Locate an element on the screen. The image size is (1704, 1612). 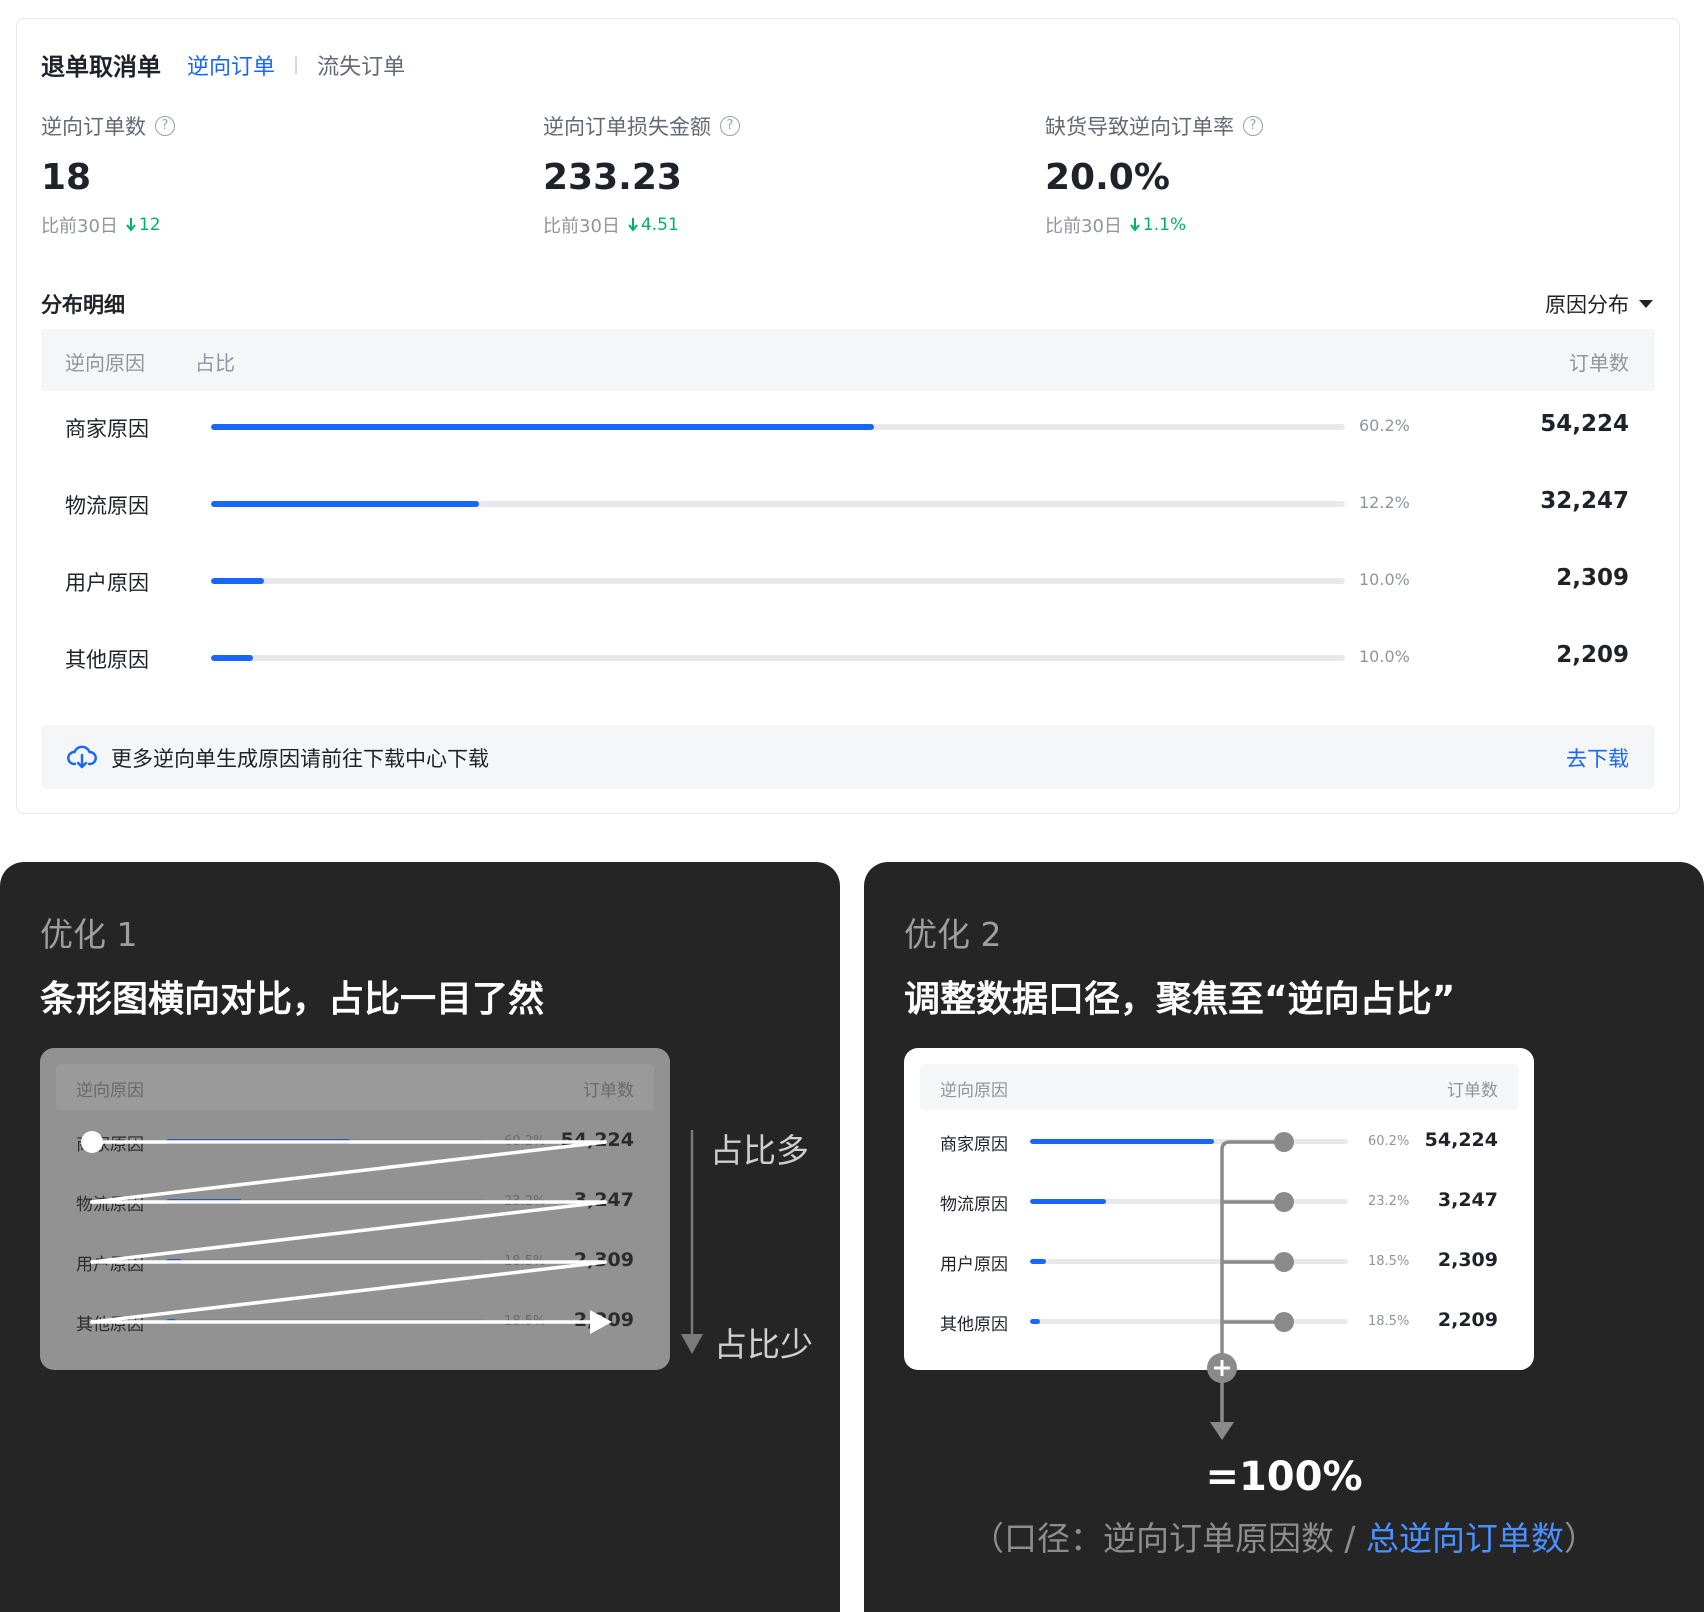
cloud-download-icon is located at coordinates (82, 757).